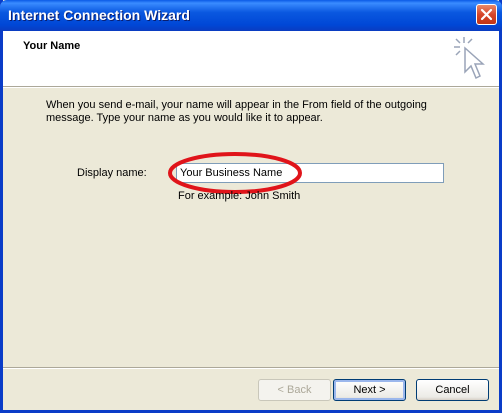 This screenshot has width=502, height=413. What do you see at coordinates (469, 58) in the screenshot?
I see `wizard-cursor-icon` at bounding box center [469, 58].